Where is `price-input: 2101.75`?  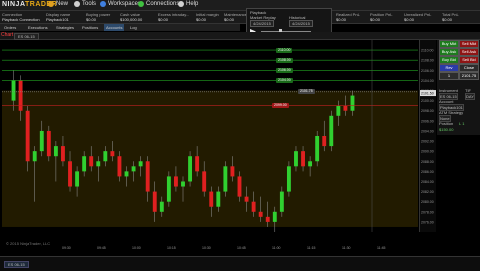
price-input: 2101.75 is located at coordinates (469, 76).